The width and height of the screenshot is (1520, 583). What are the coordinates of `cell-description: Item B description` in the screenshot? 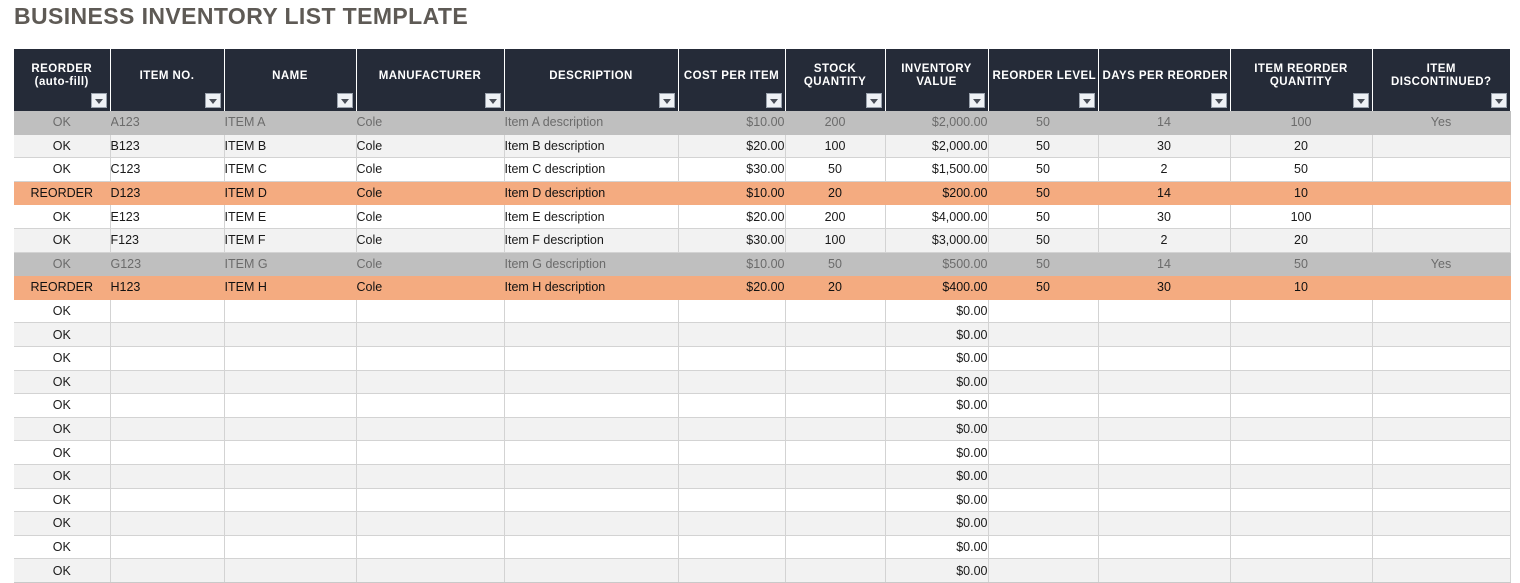 It's located at (591, 146).